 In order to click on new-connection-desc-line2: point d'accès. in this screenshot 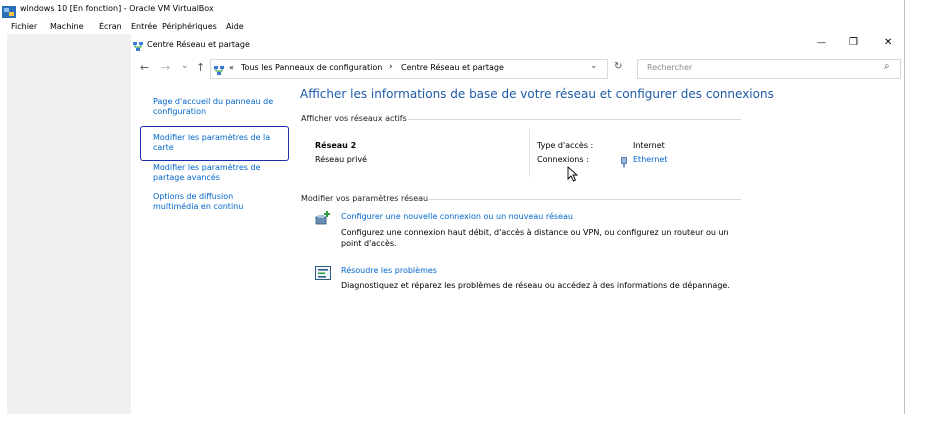, I will do `click(369, 243)`.